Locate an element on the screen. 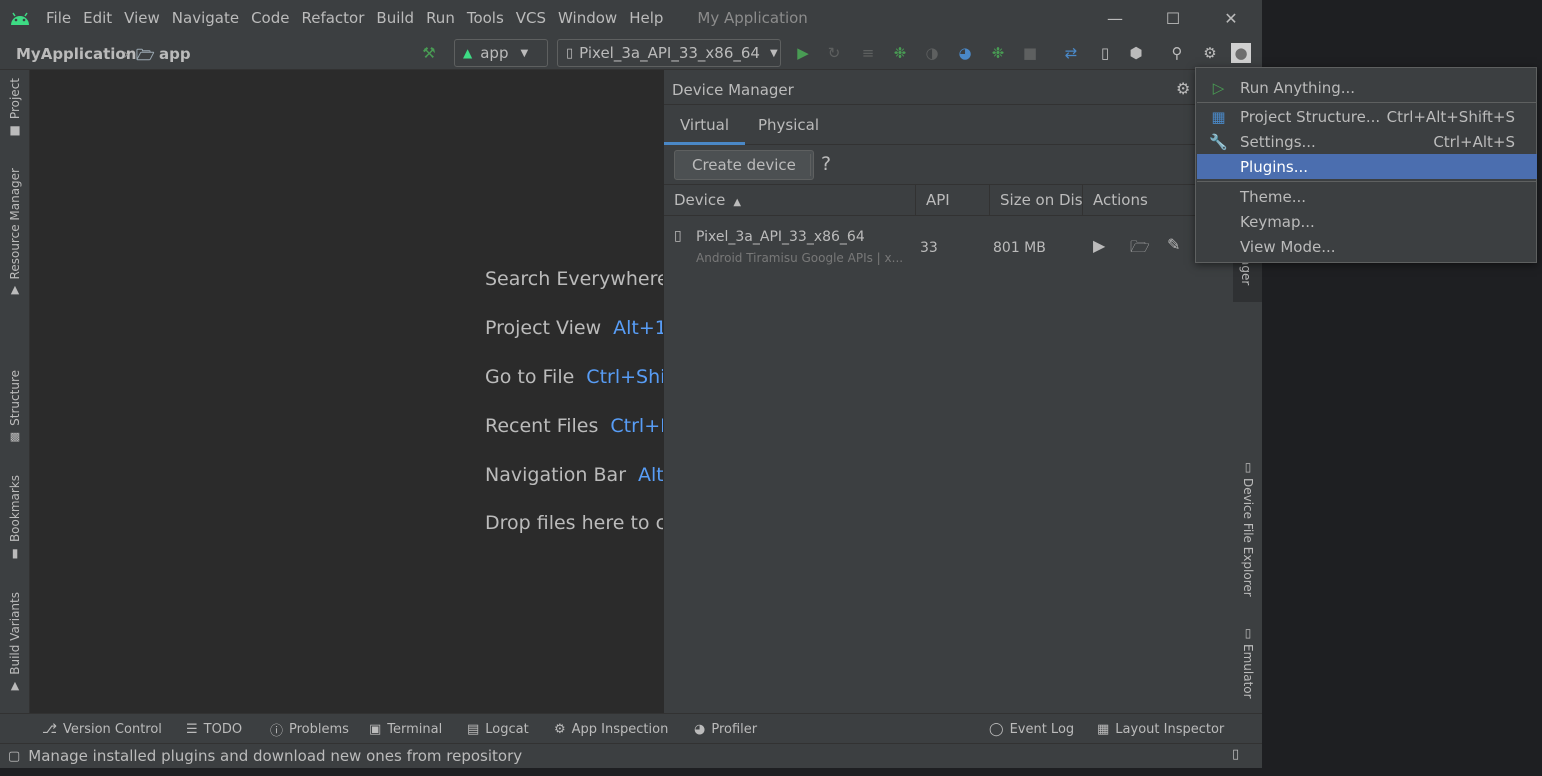  menu-build: Build is located at coordinates (395, 18).